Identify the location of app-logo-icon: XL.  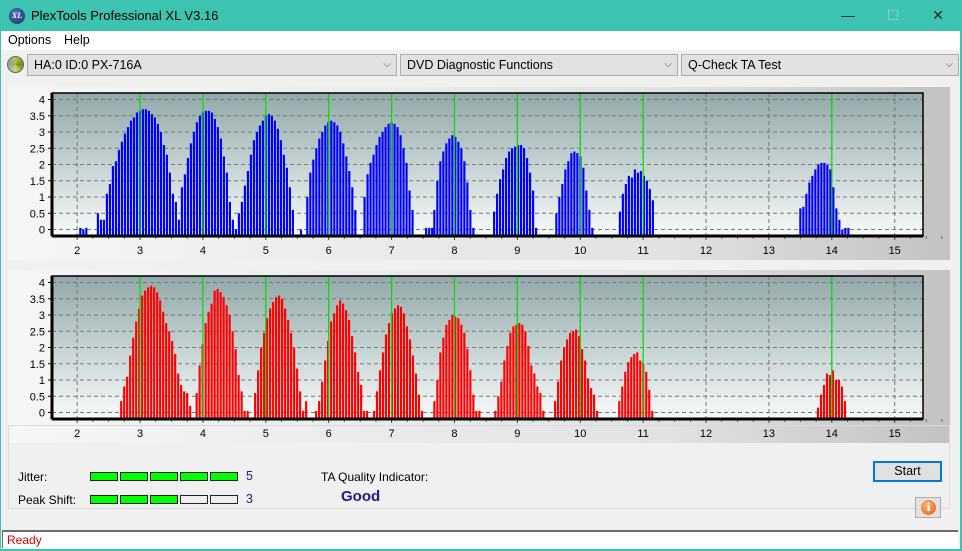
(17, 16).